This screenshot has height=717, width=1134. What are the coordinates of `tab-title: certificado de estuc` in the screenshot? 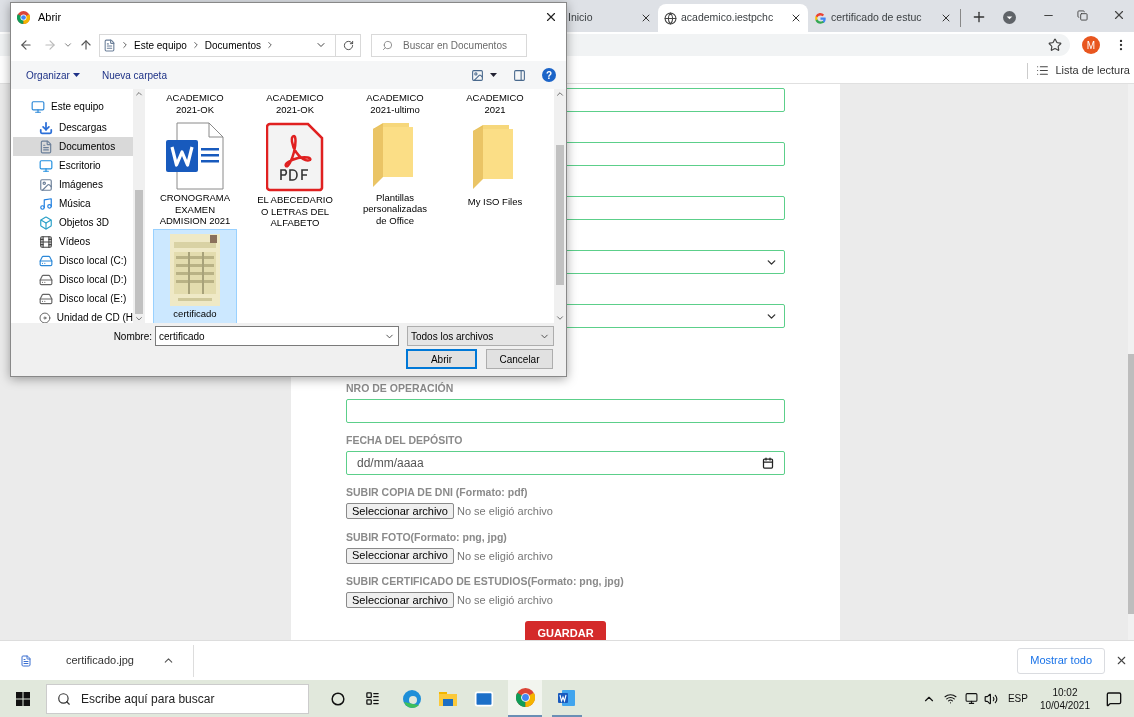 It's located at (877, 18).